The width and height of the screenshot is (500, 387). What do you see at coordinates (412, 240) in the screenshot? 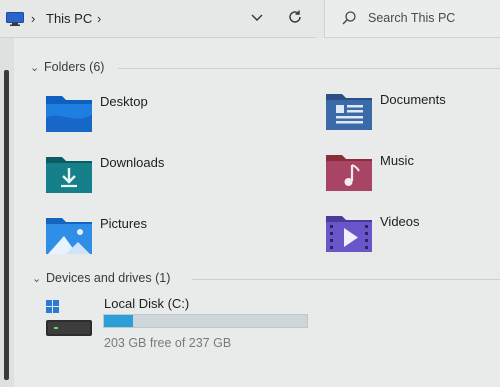
I see `folder-videos: Videos` at bounding box center [412, 240].